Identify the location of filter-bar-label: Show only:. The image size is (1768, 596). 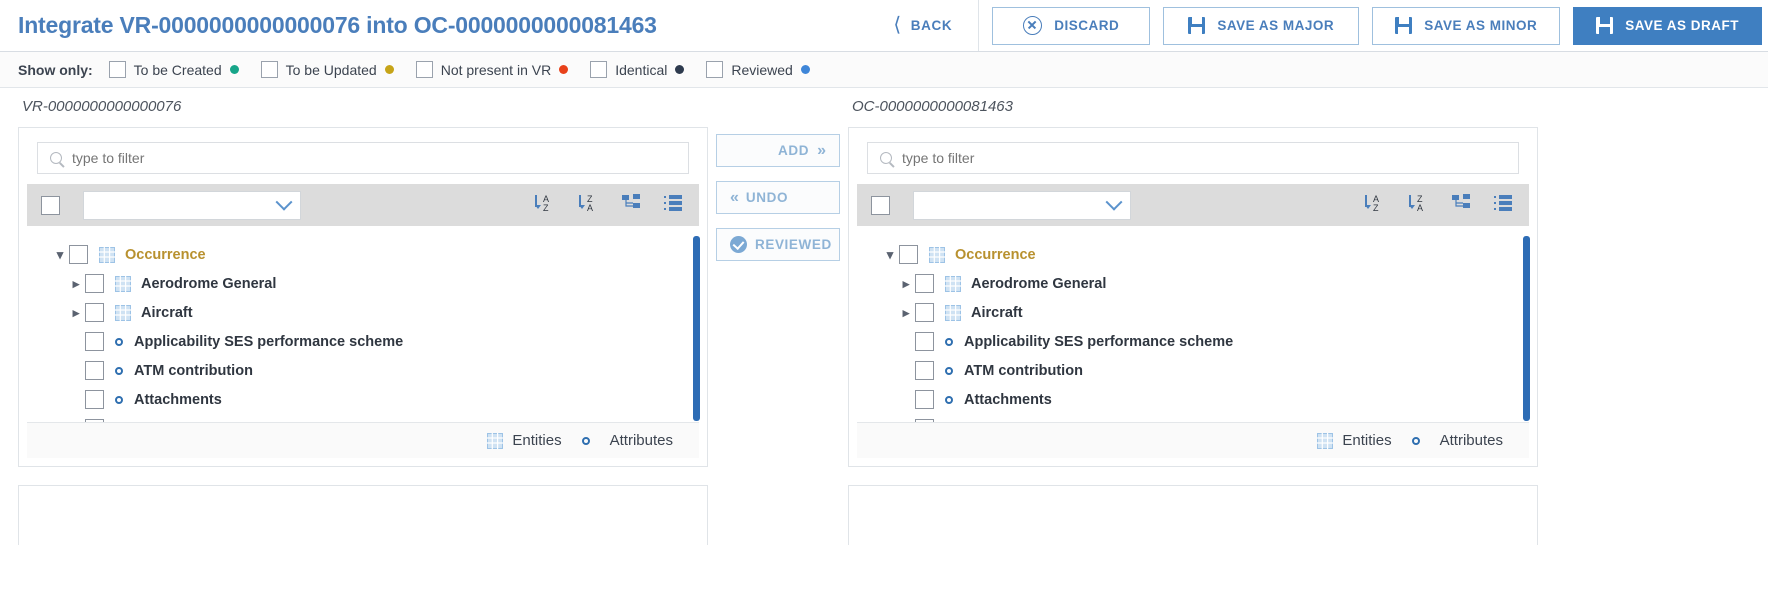
(55, 69).